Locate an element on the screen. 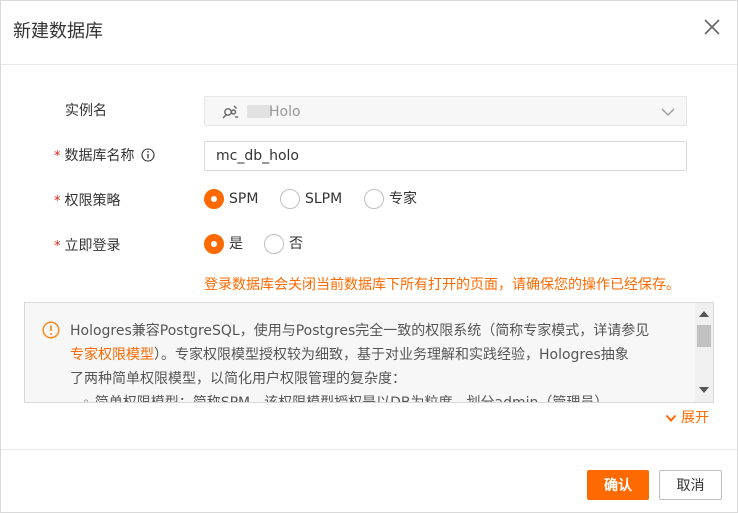  confirm-button: 确认 is located at coordinates (618, 485).